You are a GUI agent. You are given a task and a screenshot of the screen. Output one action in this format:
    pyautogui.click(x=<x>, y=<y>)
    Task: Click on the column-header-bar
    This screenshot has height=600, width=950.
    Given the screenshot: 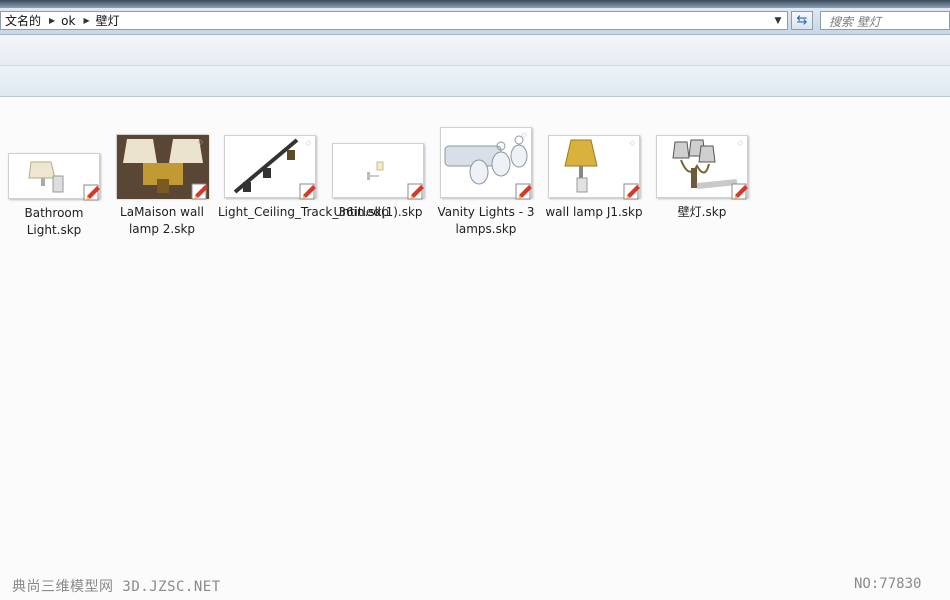 What is the action you would take?
    pyautogui.click(x=475, y=81)
    